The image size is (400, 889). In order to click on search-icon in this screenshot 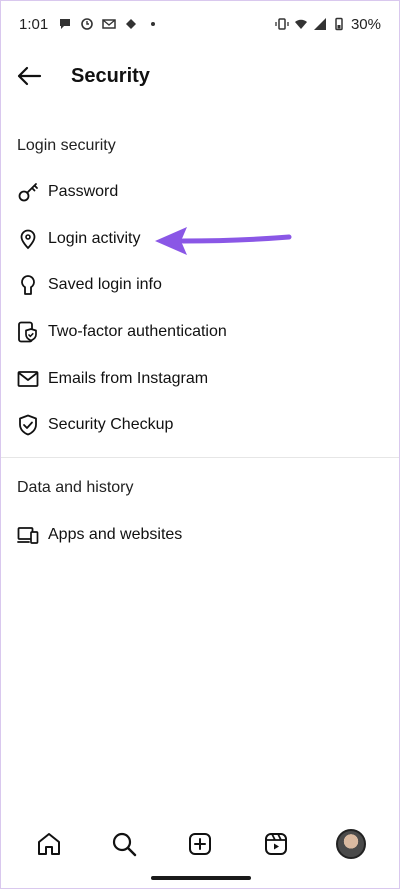, I will do `click(125, 844)`.